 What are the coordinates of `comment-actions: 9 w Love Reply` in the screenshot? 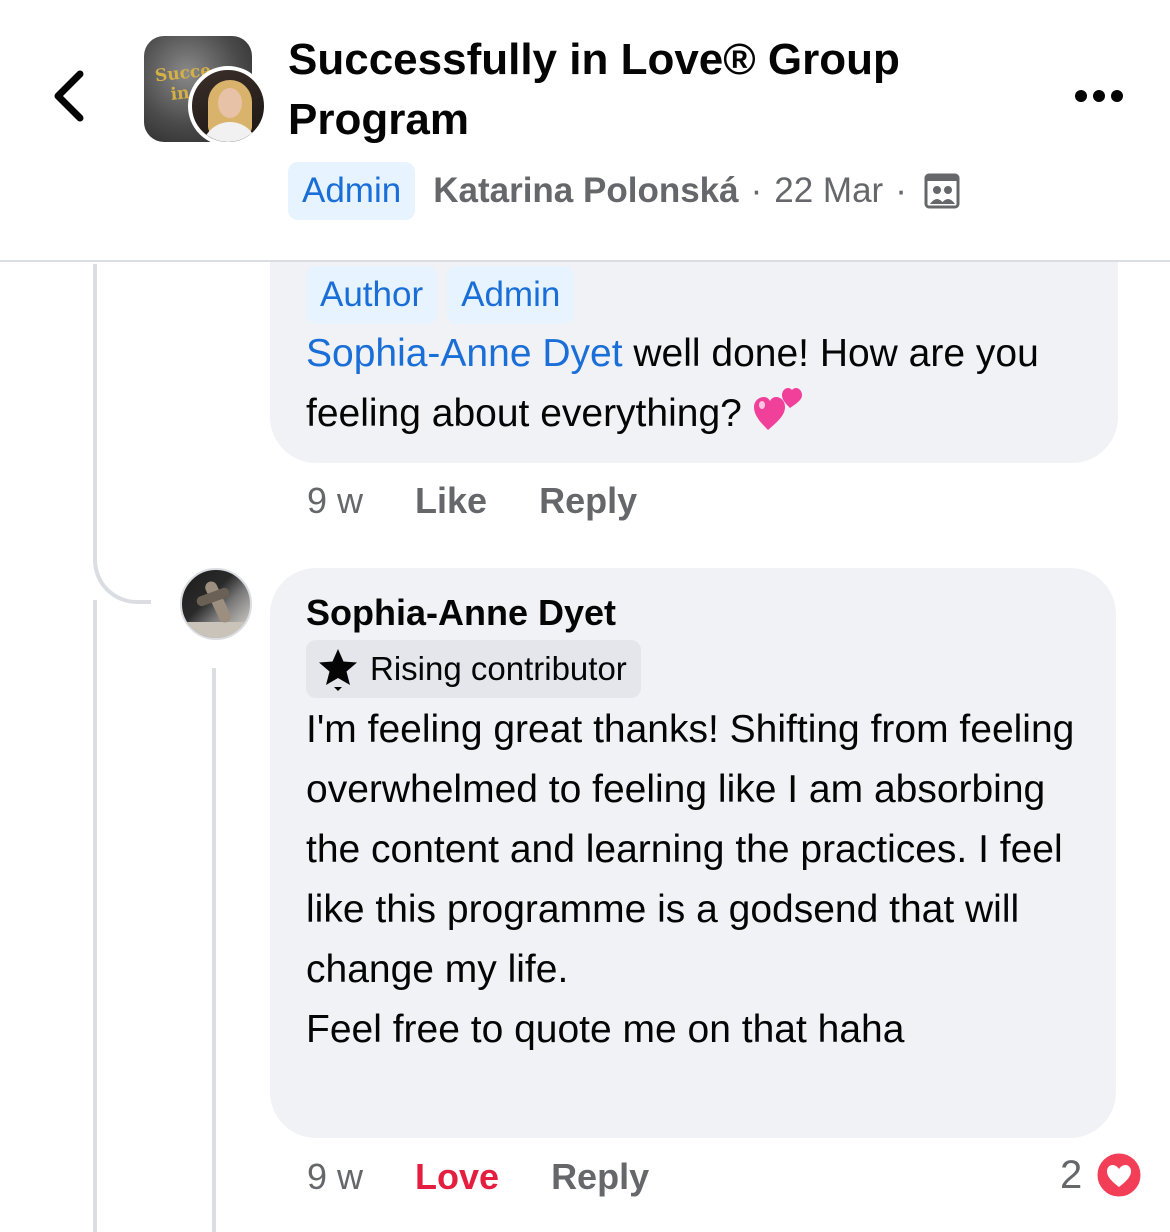 It's located at (504, 1177).